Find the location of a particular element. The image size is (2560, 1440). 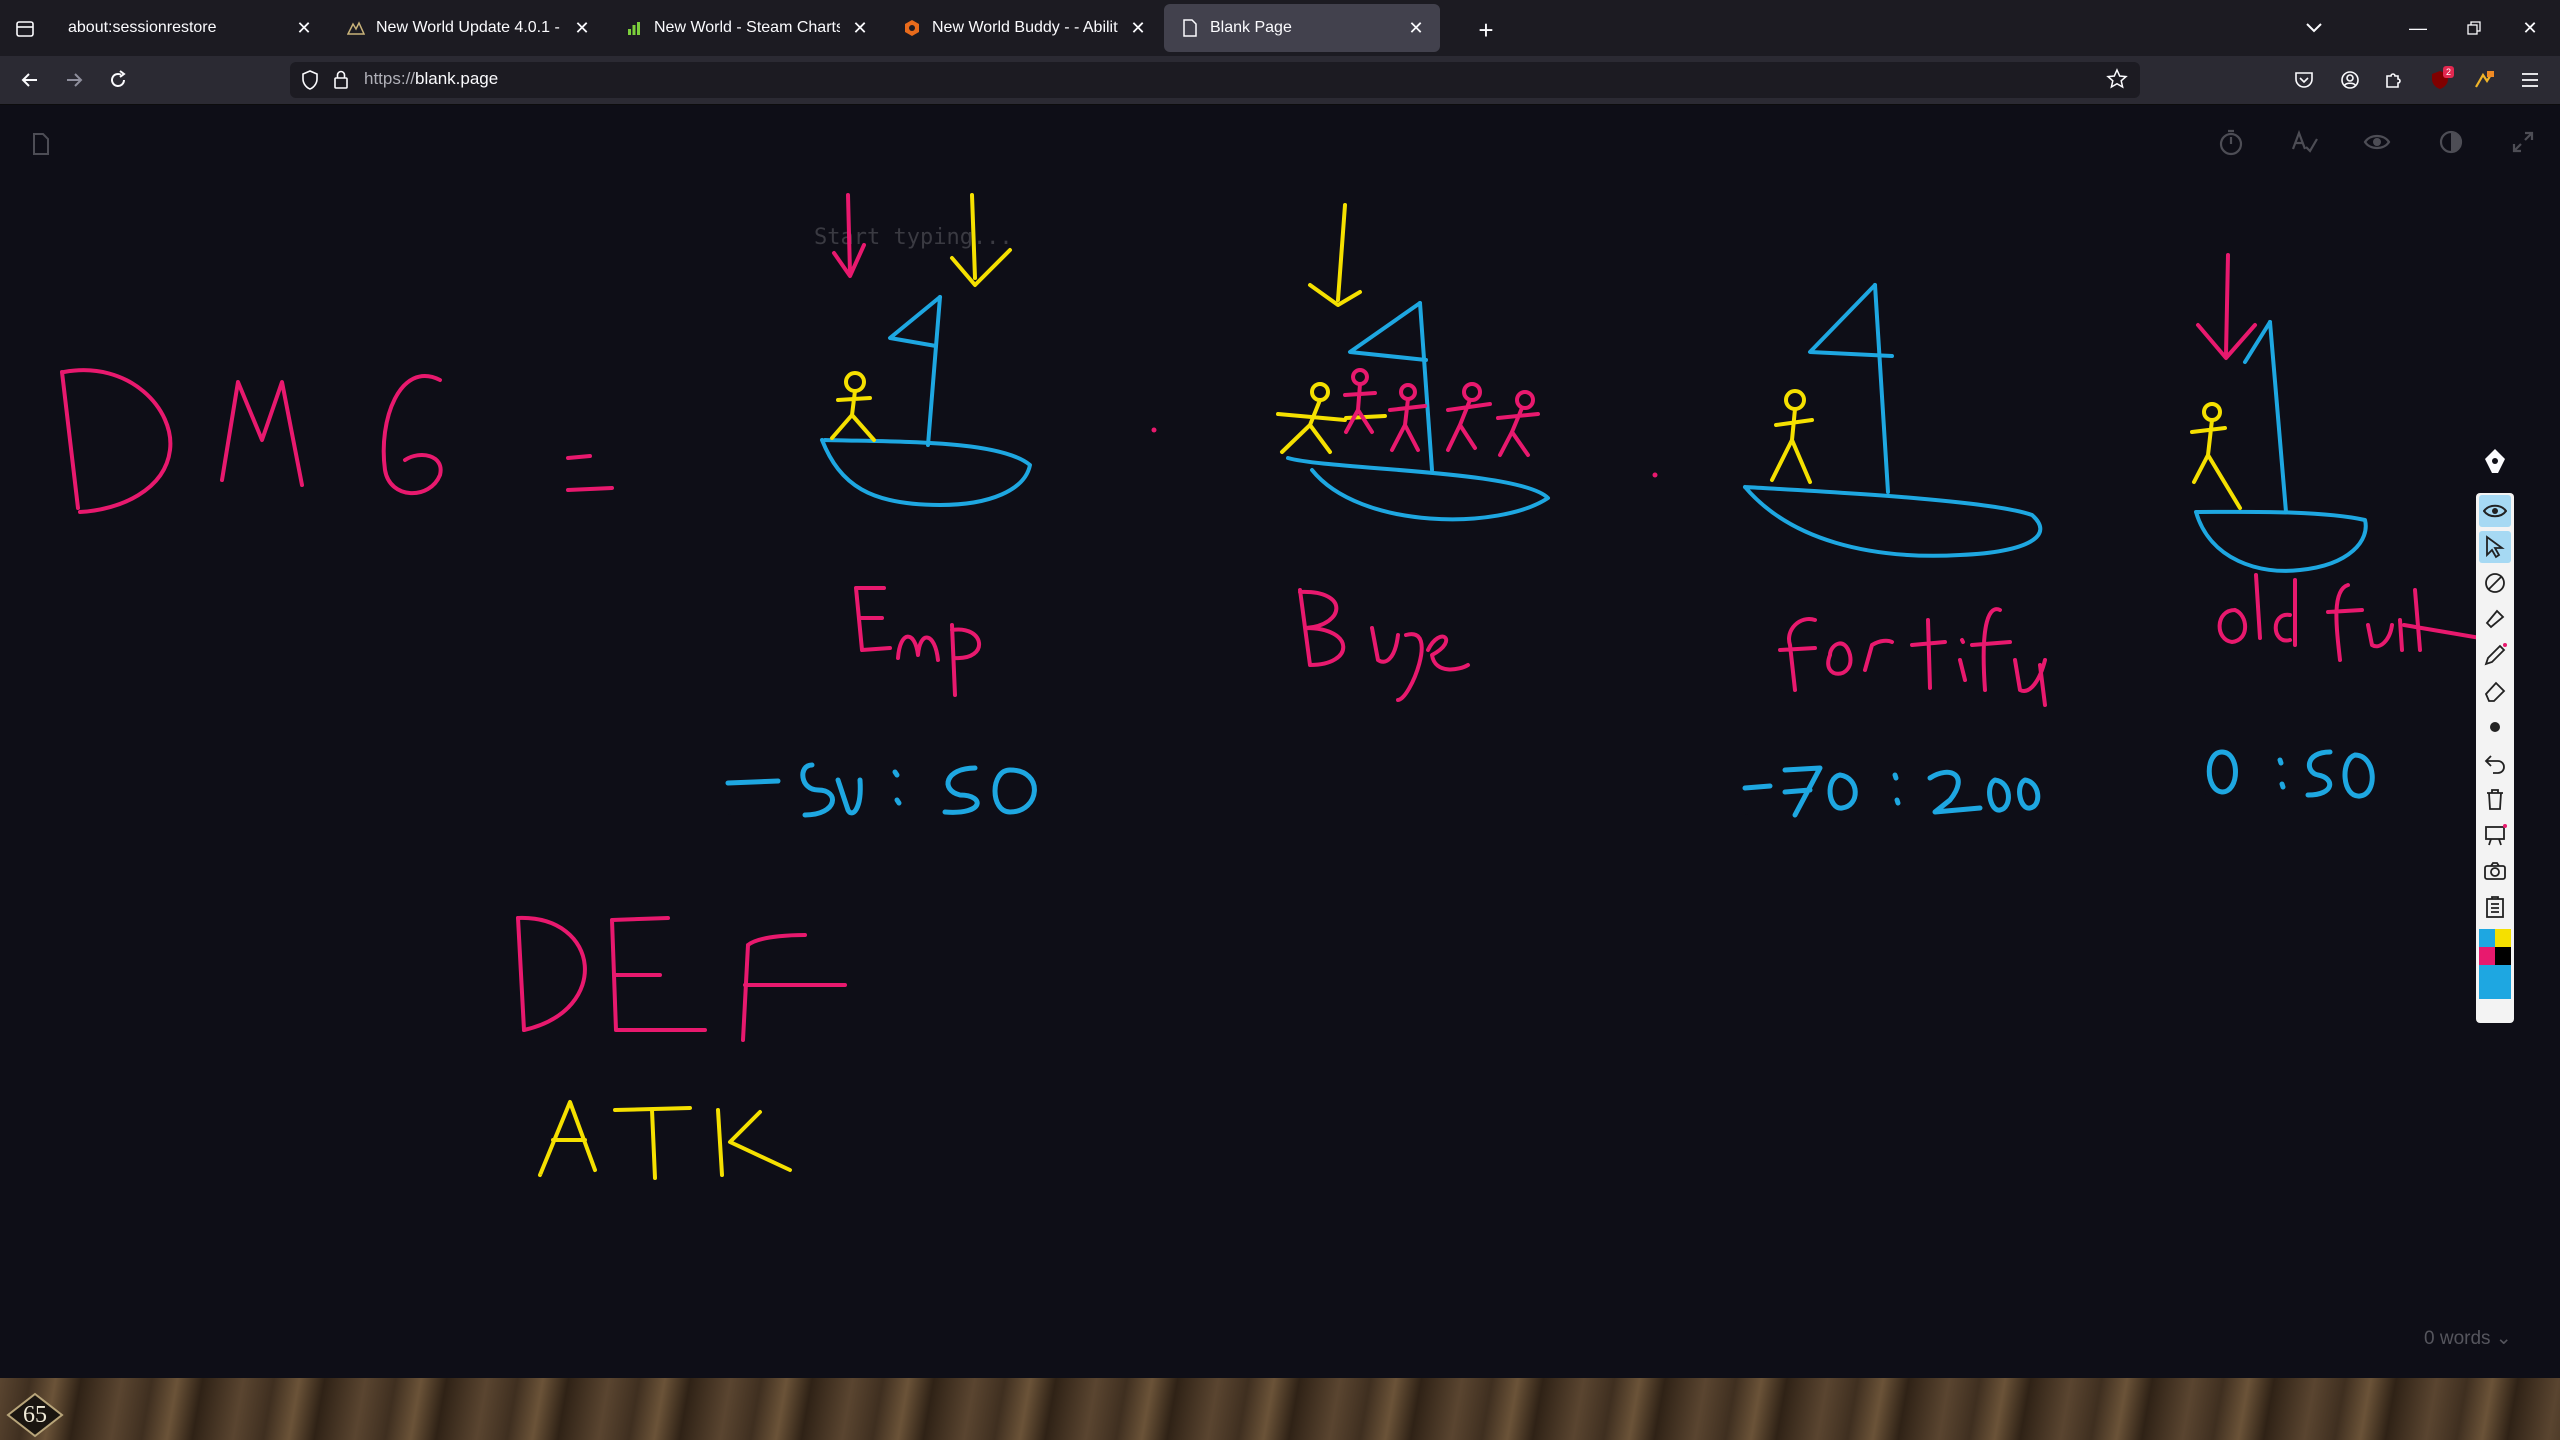

dmg-text: DMG = is located at coordinates (64, 470).